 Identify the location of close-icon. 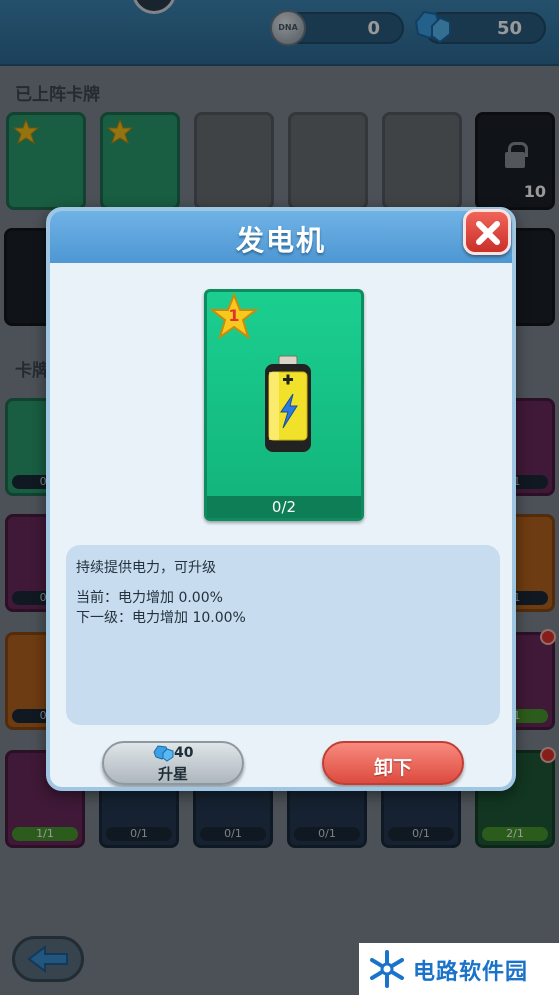
(488, 233).